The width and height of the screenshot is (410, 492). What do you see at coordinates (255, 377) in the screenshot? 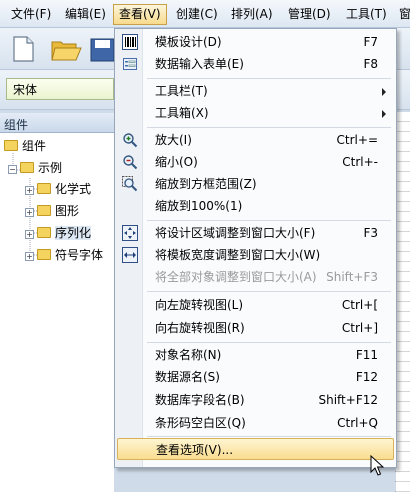
I see `menu-item-data-source-name: 数据源名(S) F12` at bounding box center [255, 377].